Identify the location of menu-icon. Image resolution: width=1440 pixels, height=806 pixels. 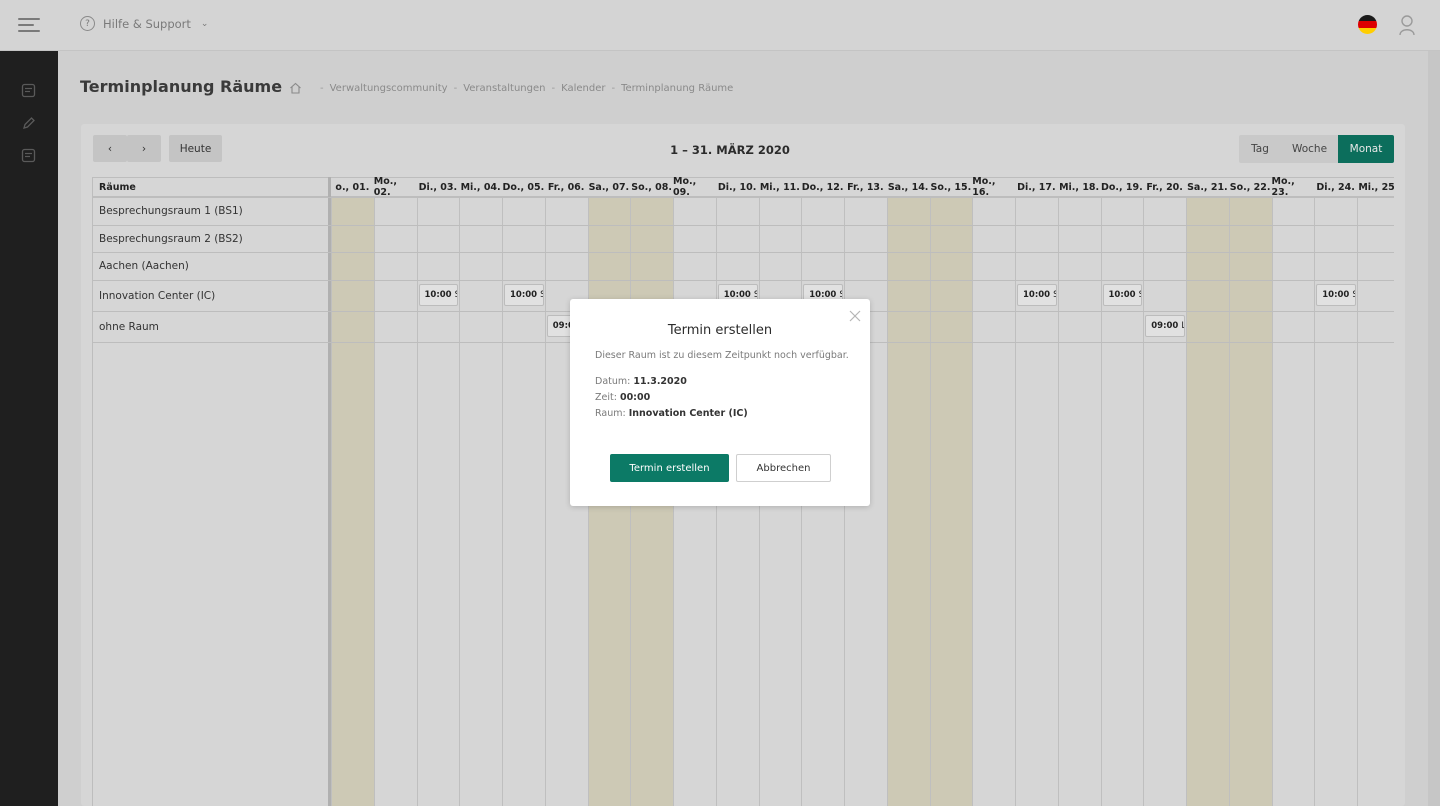
(29, 25).